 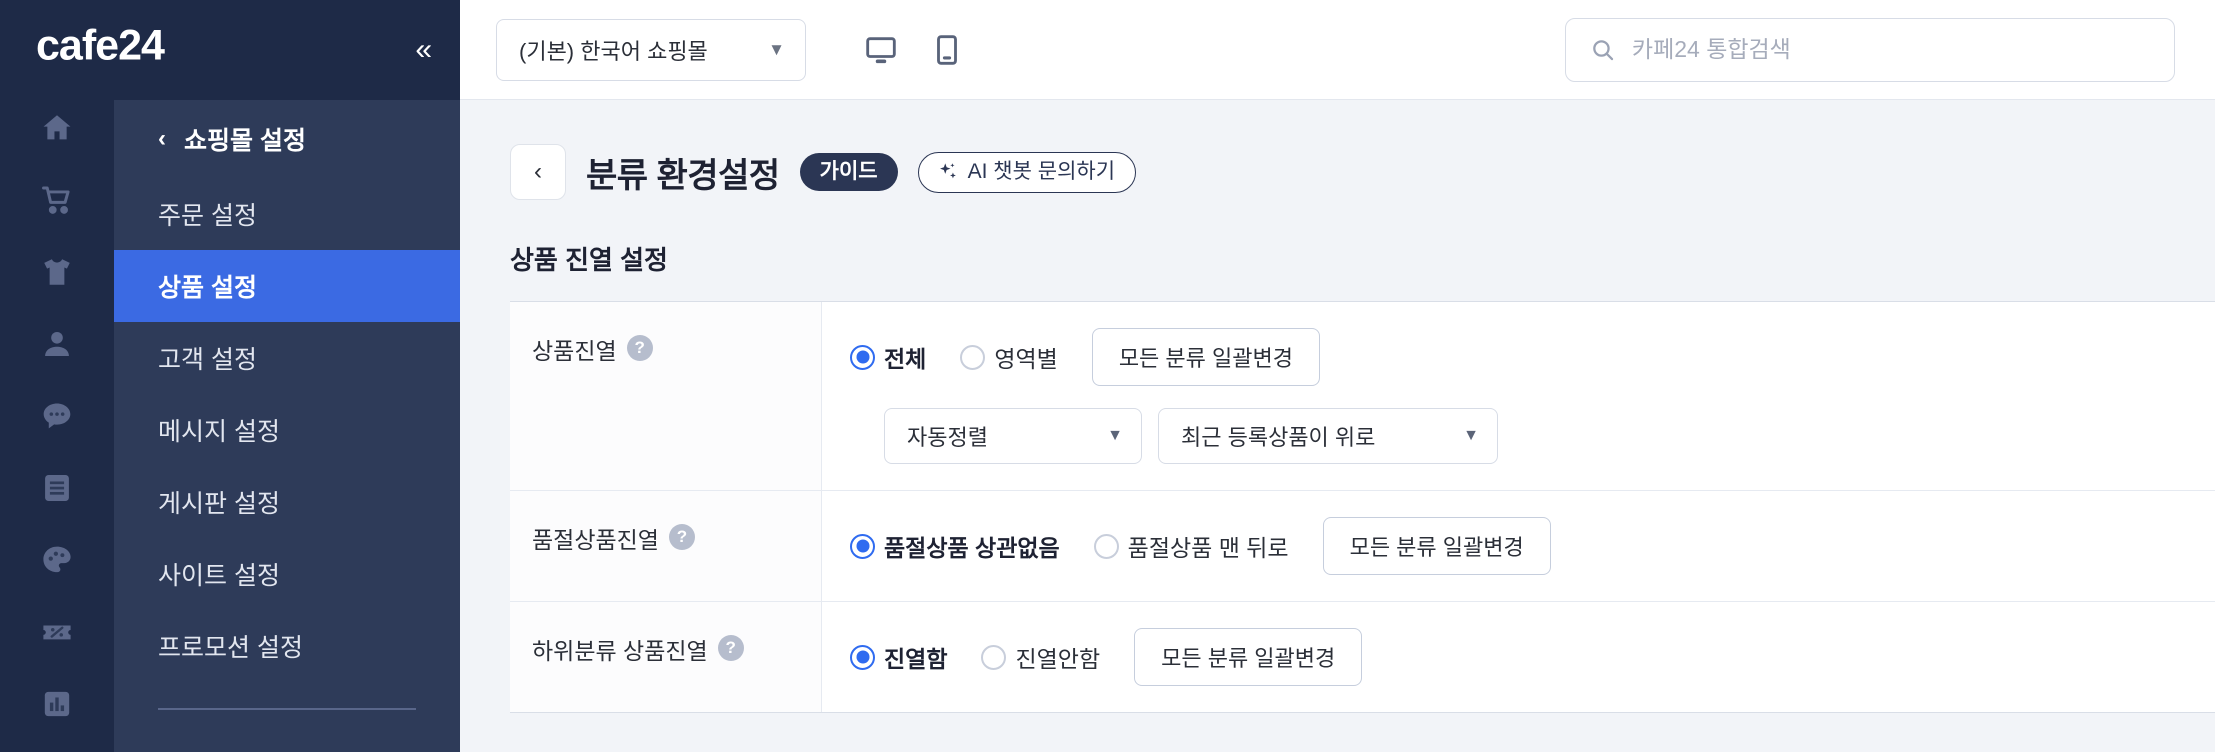 I want to click on home-icon, so click(x=57, y=128).